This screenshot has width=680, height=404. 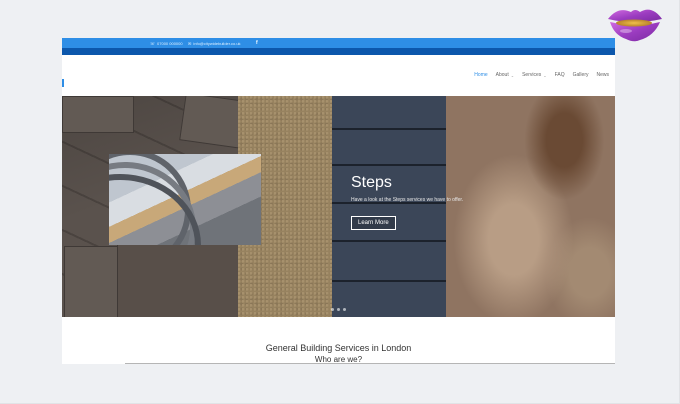 I want to click on main-nav: Home About ⌄ Services ⌄ FAQ Gallery News, so click(x=541, y=75).